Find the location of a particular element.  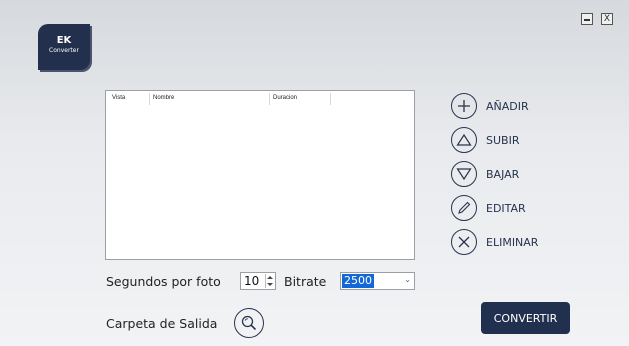

seconds-value: 10 is located at coordinates (252, 281).